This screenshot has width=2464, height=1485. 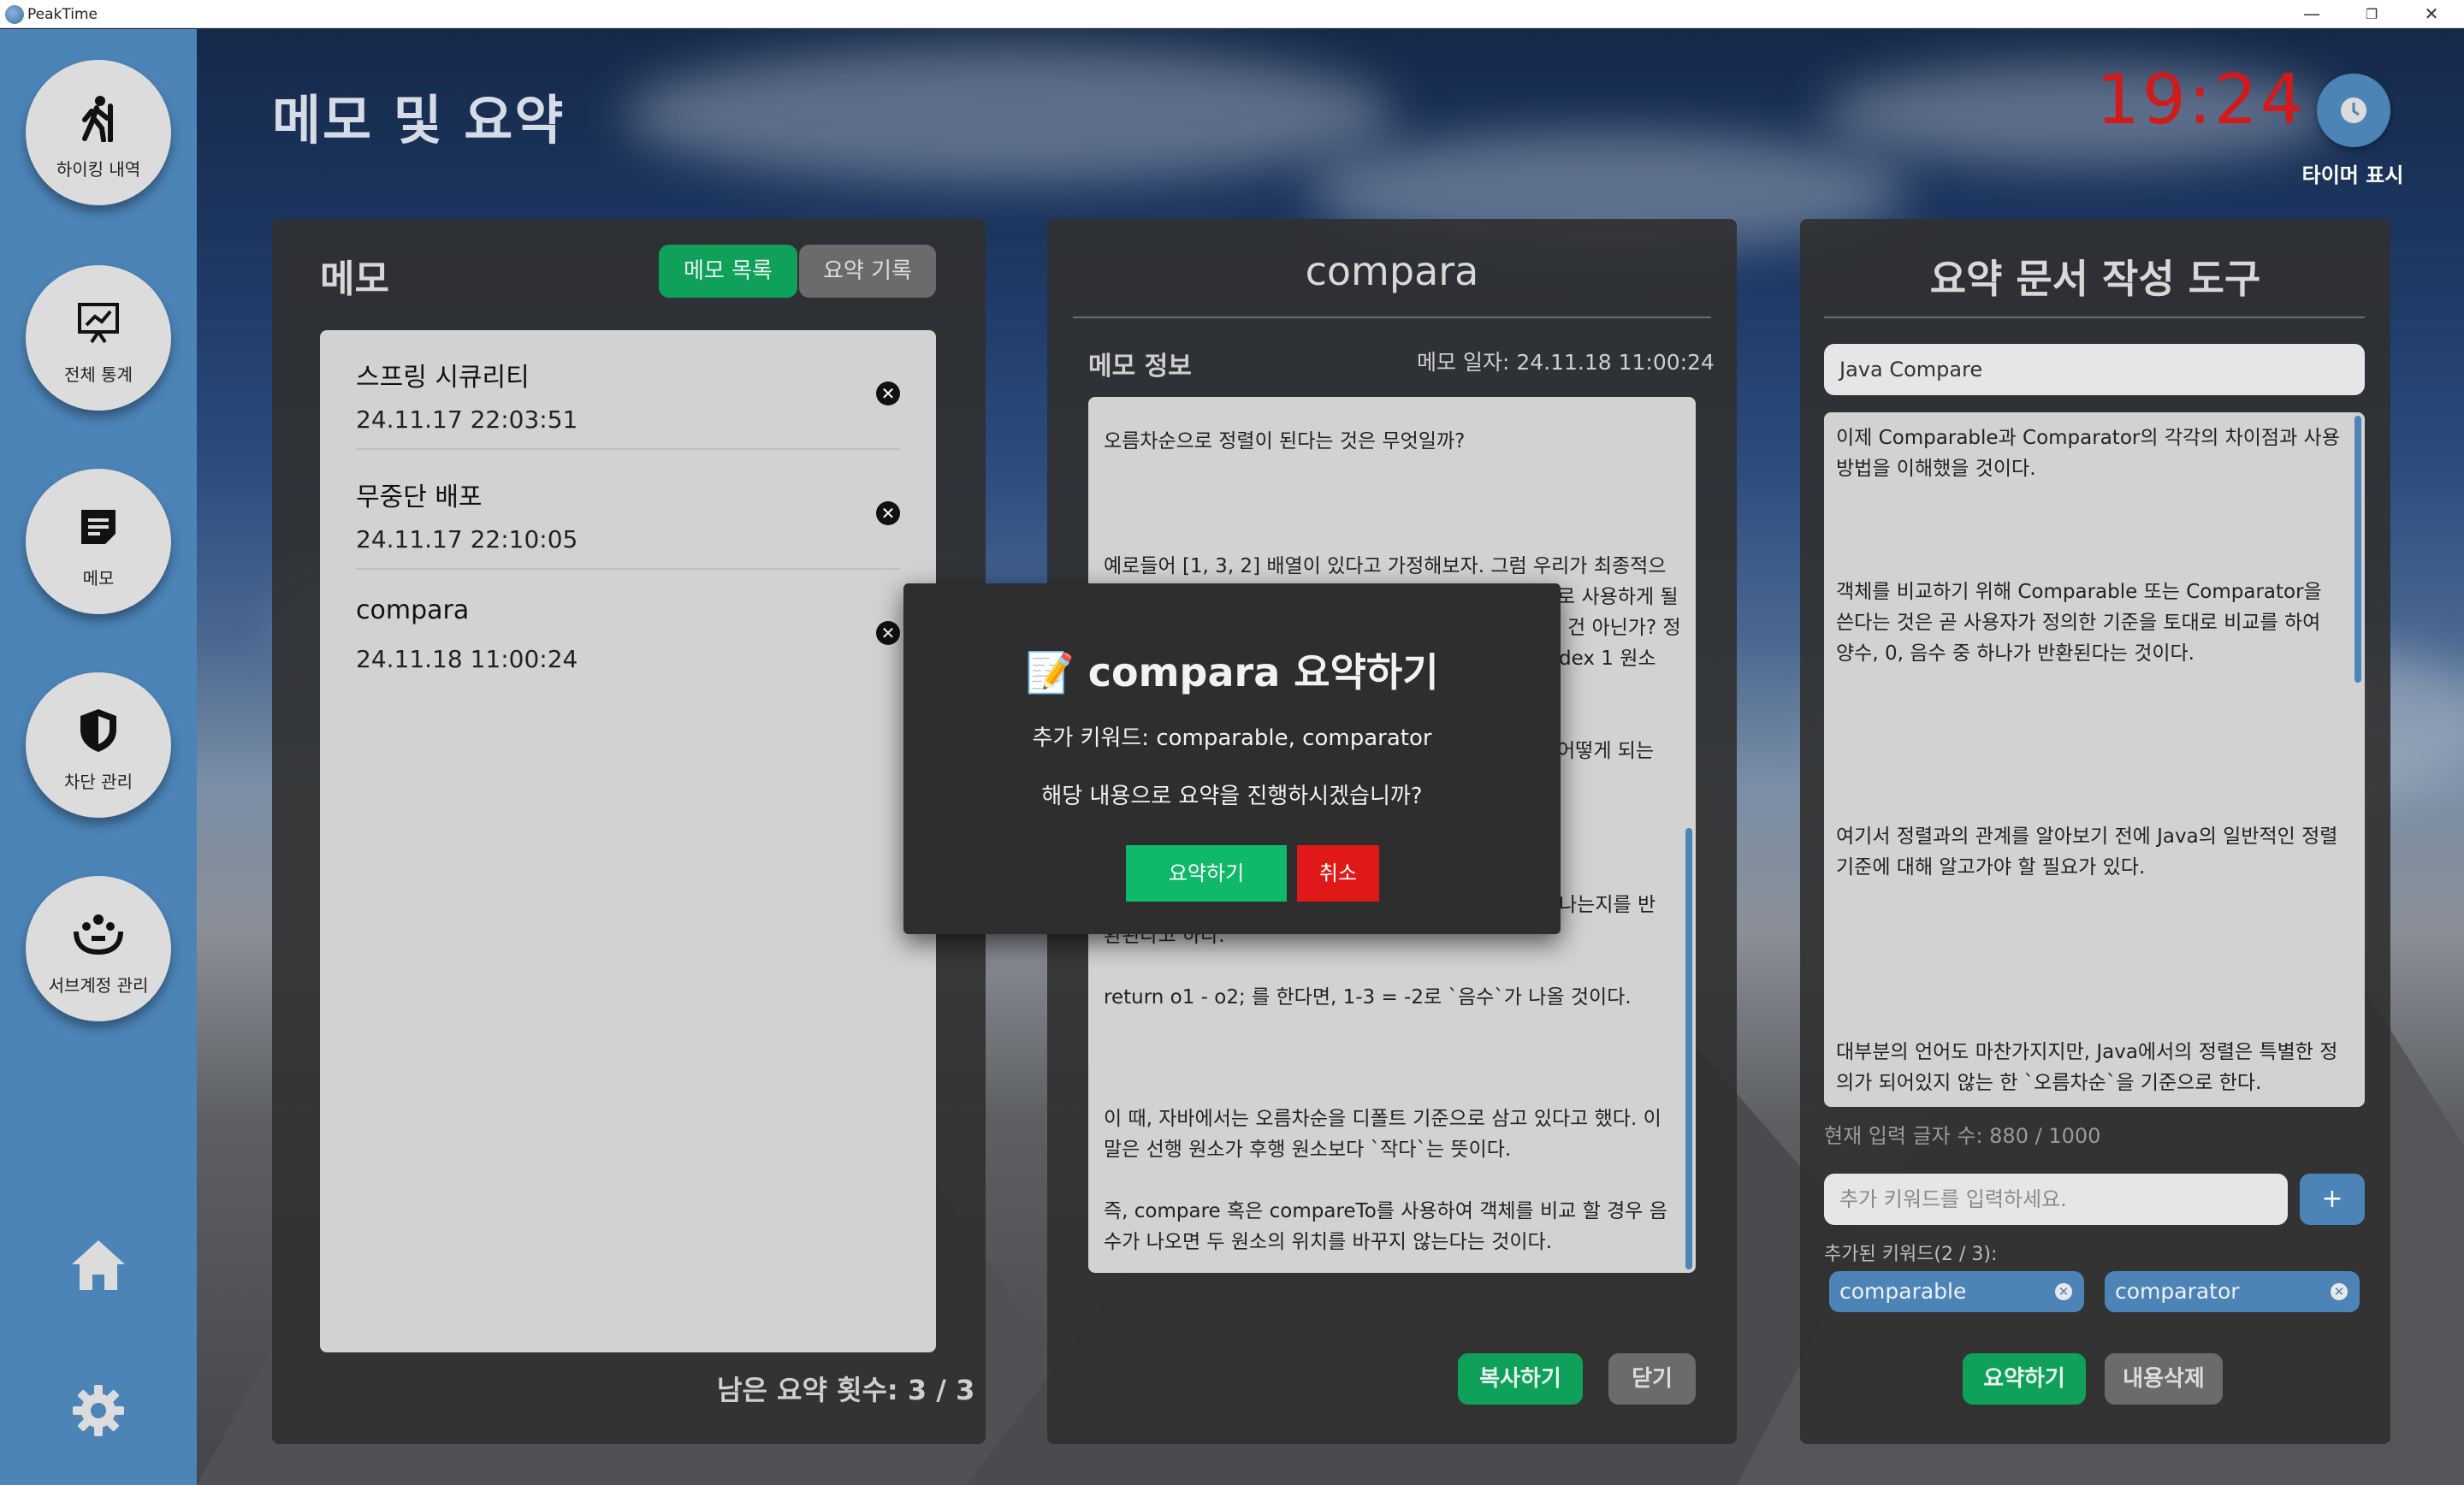 What do you see at coordinates (98, 324) in the screenshot?
I see `chart-board-icon` at bounding box center [98, 324].